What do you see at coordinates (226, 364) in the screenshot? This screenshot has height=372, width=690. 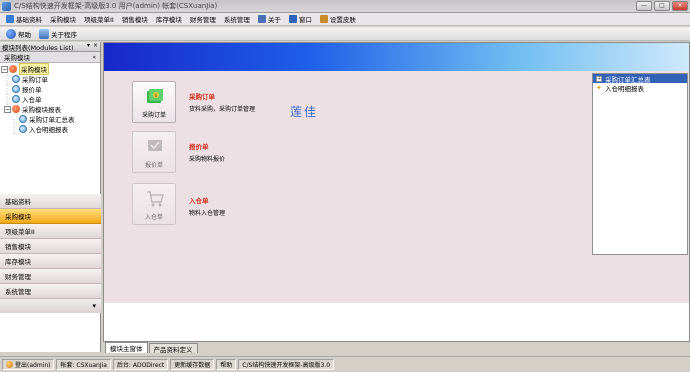 I see `status-help: 帮助` at bounding box center [226, 364].